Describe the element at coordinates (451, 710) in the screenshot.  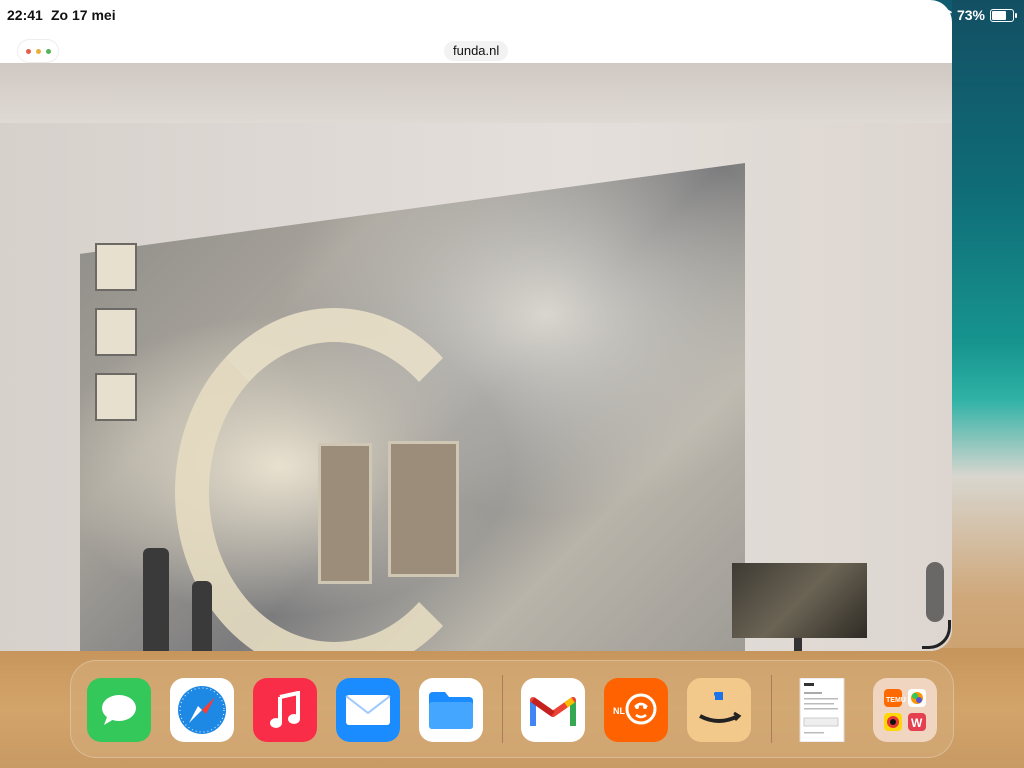
I see `files-icon` at that location.